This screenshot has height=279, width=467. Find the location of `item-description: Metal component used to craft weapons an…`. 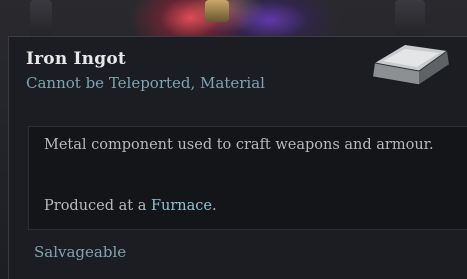

item-description: Metal component used to craft weapons an… is located at coordinates (239, 145).